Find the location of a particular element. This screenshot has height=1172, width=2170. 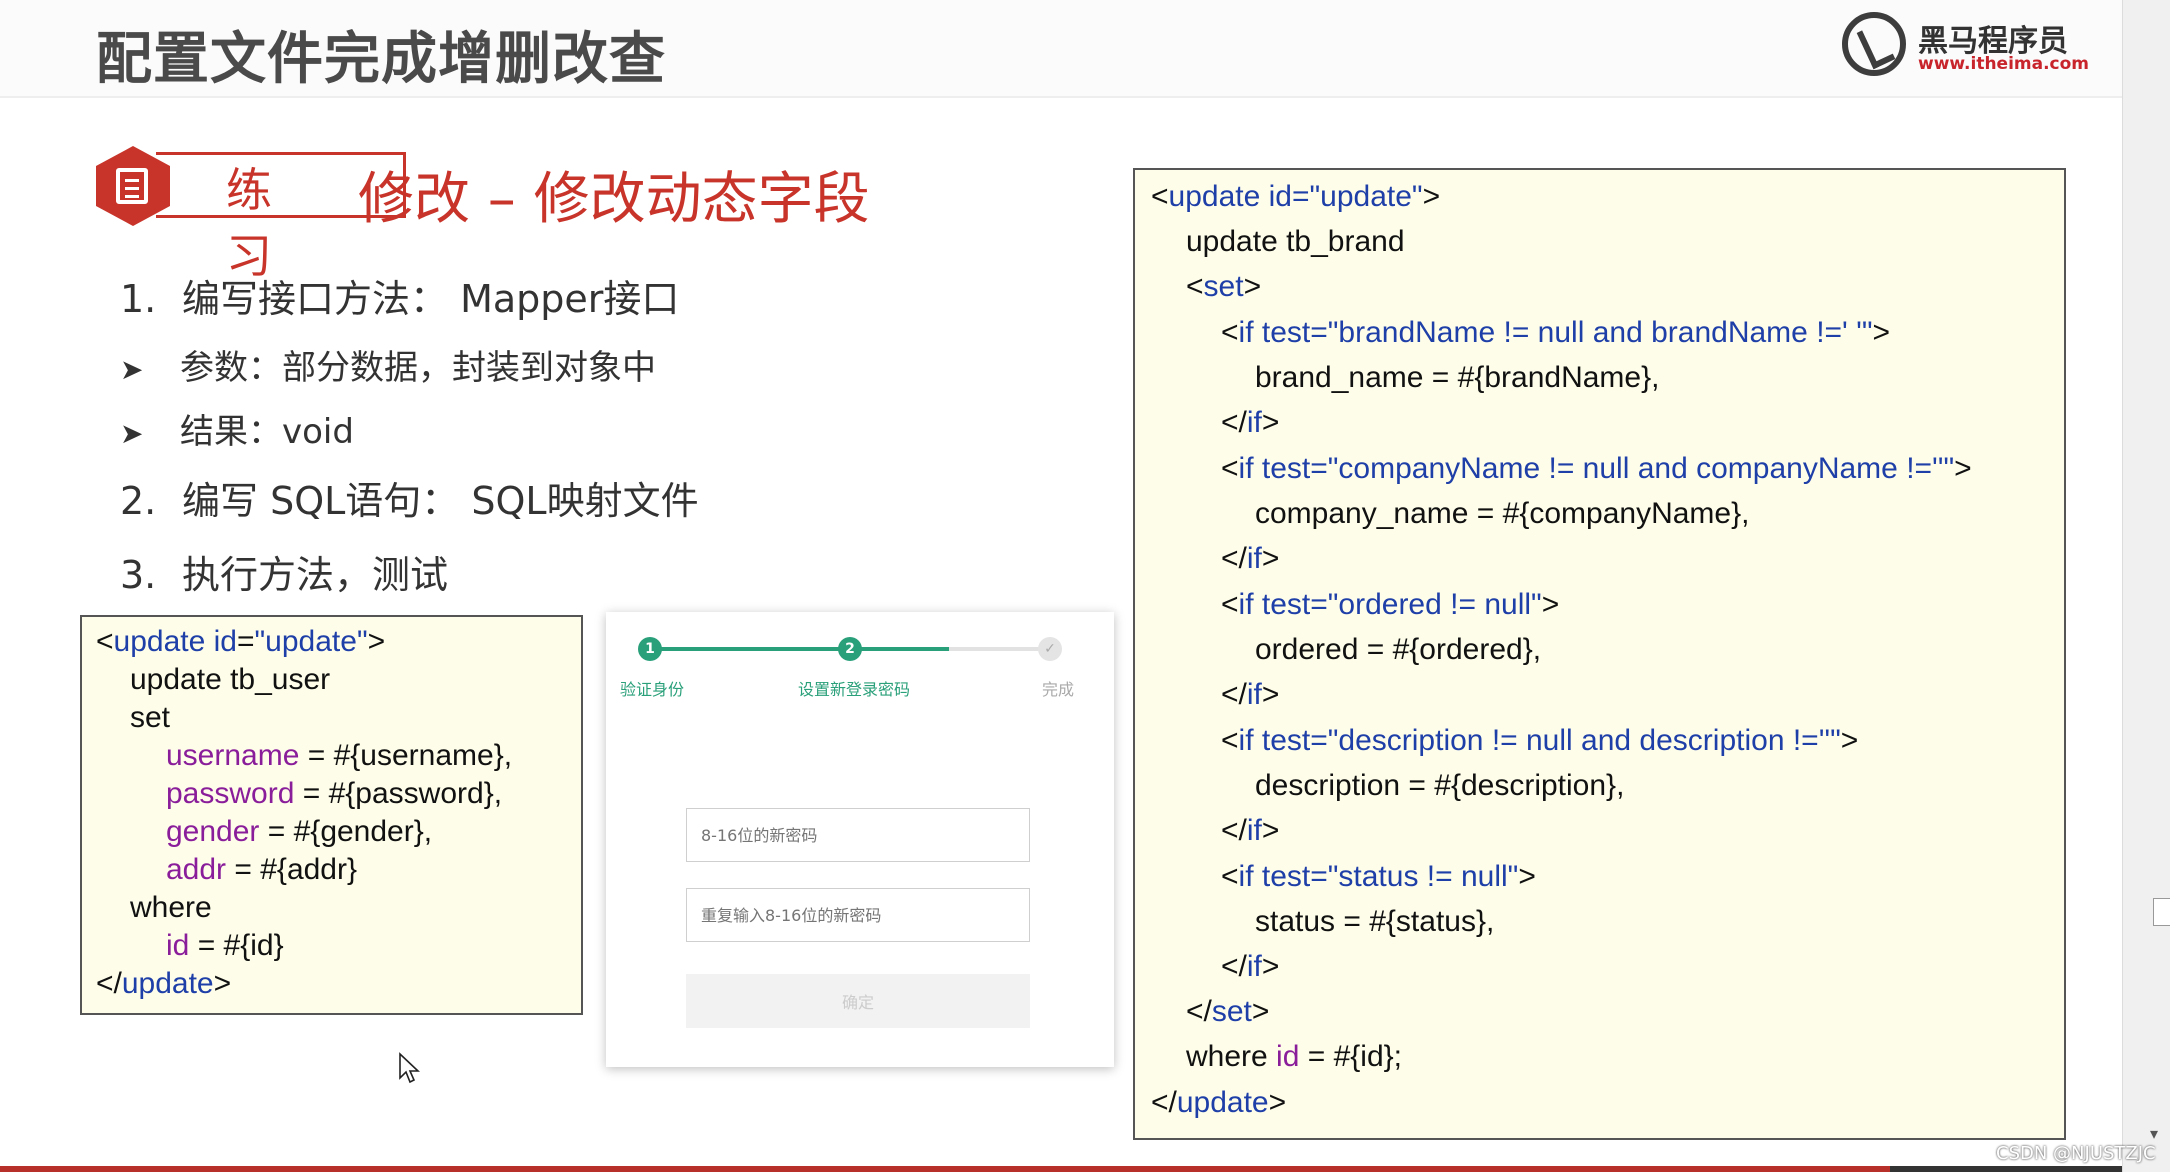

code-line: where id = #{id}; is located at coordinates (1294, 1056).